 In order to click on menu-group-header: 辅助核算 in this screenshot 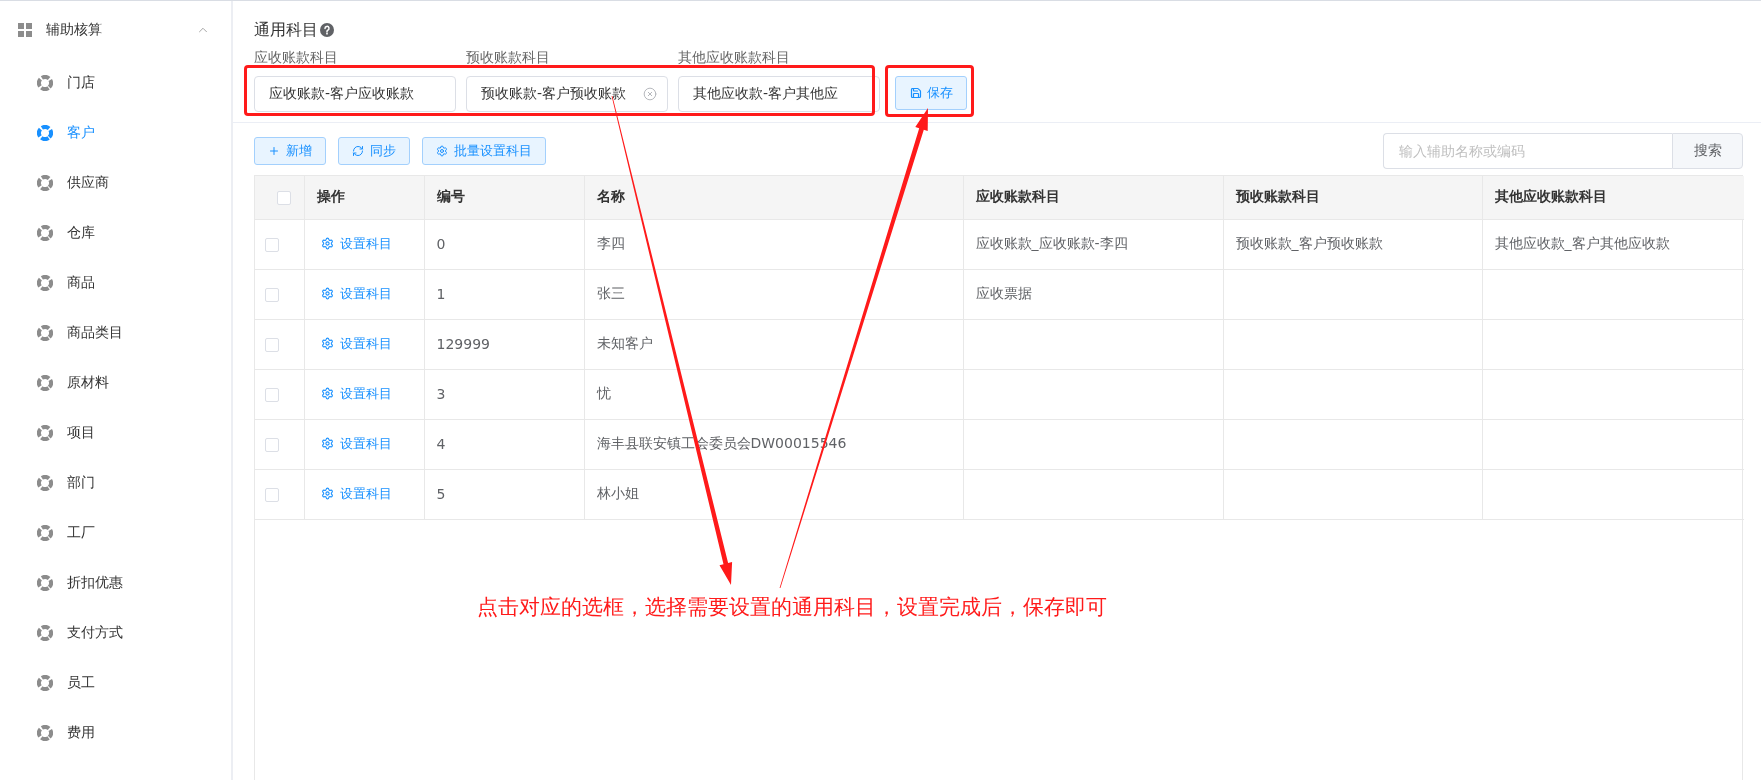, I will do `click(115, 29)`.